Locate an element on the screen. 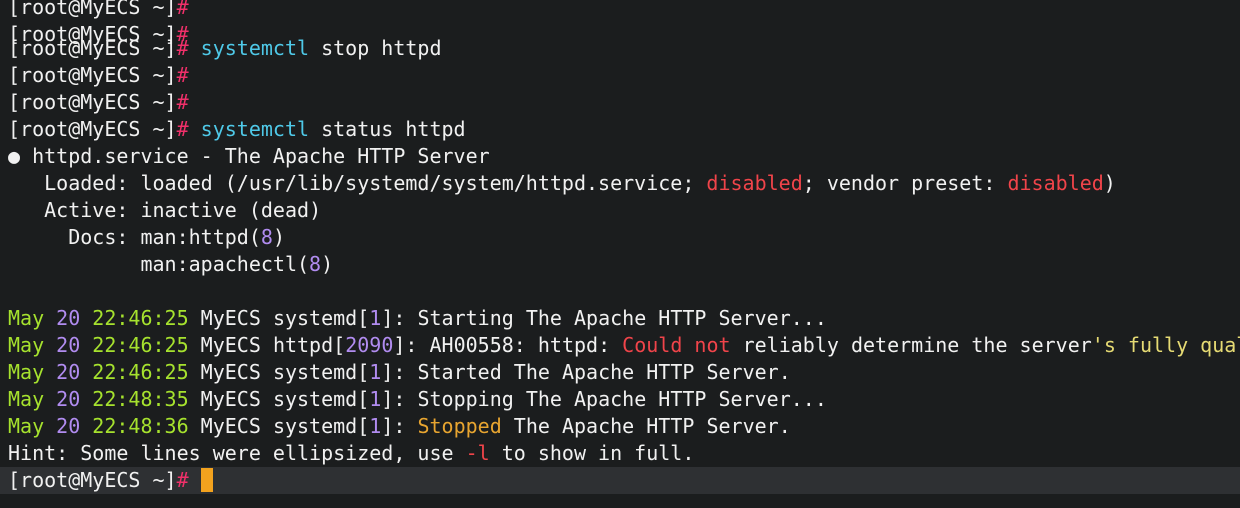 This screenshot has width=1240, height=508. terminal-cursor is located at coordinates (206, 480).